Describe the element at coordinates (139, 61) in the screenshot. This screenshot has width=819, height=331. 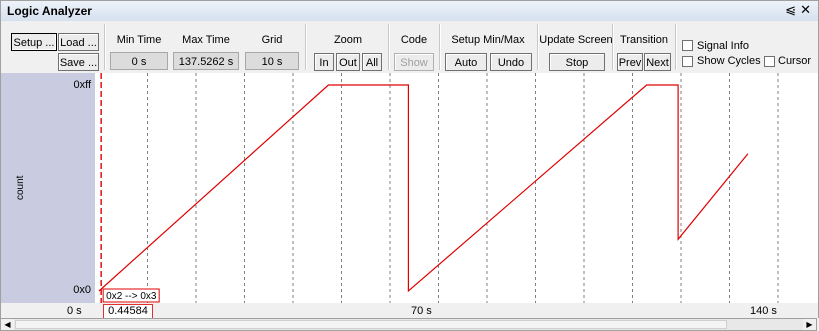
I see `min-time-value: 0 s` at that location.